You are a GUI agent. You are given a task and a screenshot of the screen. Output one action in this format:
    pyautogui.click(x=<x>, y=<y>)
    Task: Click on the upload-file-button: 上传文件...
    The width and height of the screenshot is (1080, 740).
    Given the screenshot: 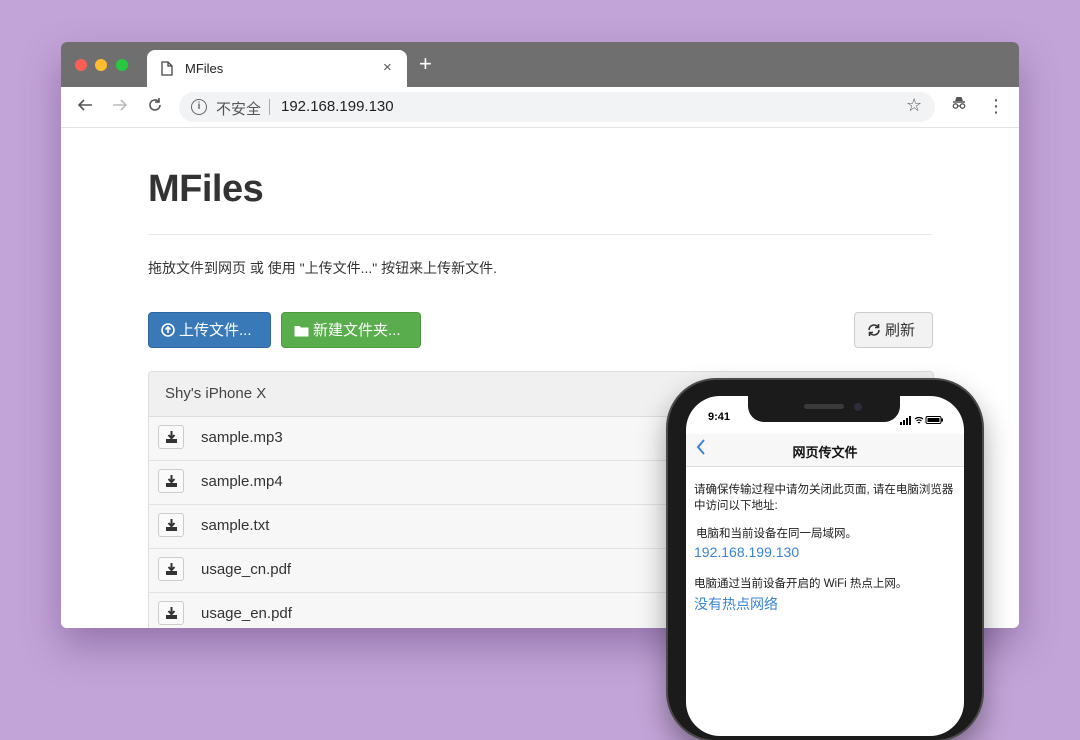 What is the action you would take?
    pyautogui.click(x=209, y=330)
    